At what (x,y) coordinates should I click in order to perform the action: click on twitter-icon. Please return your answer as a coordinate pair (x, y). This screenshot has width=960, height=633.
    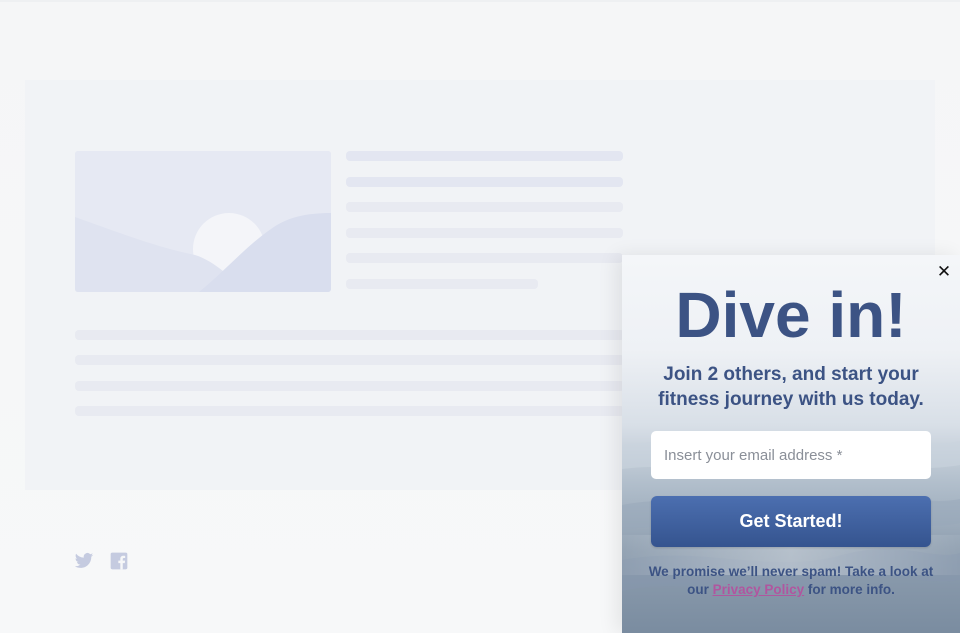
    Looking at the image, I should click on (84, 561).